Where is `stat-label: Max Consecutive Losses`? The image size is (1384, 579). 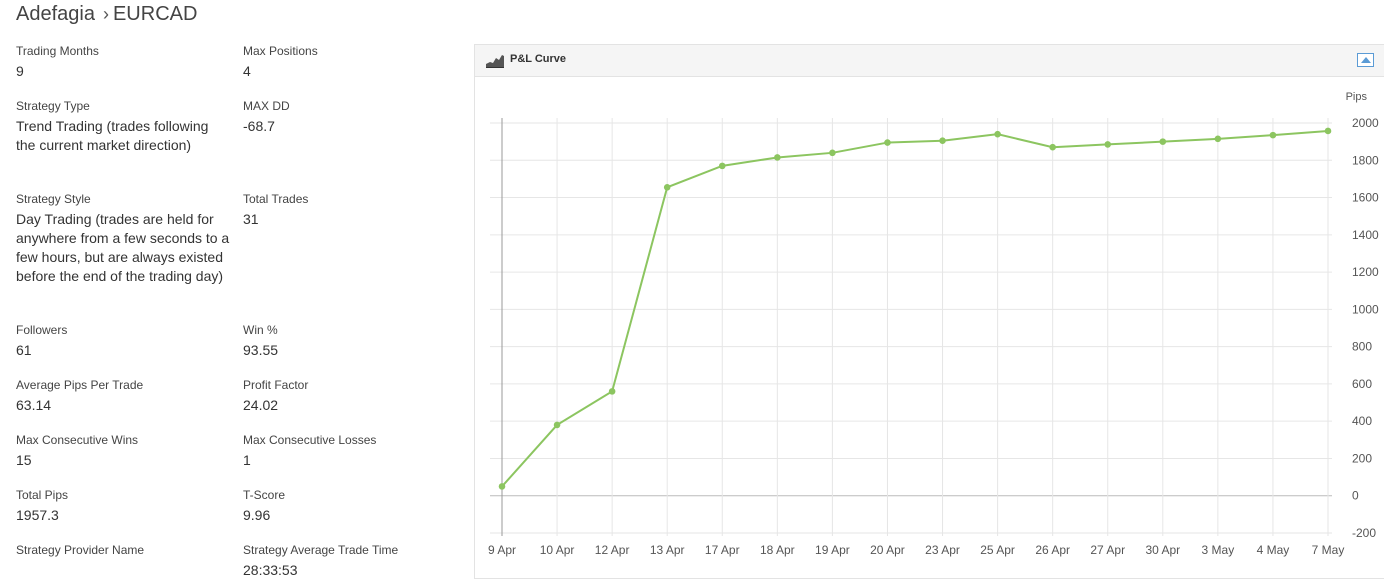
stat-label: Max Consecutive Losses is located at coordinates (310, 440).